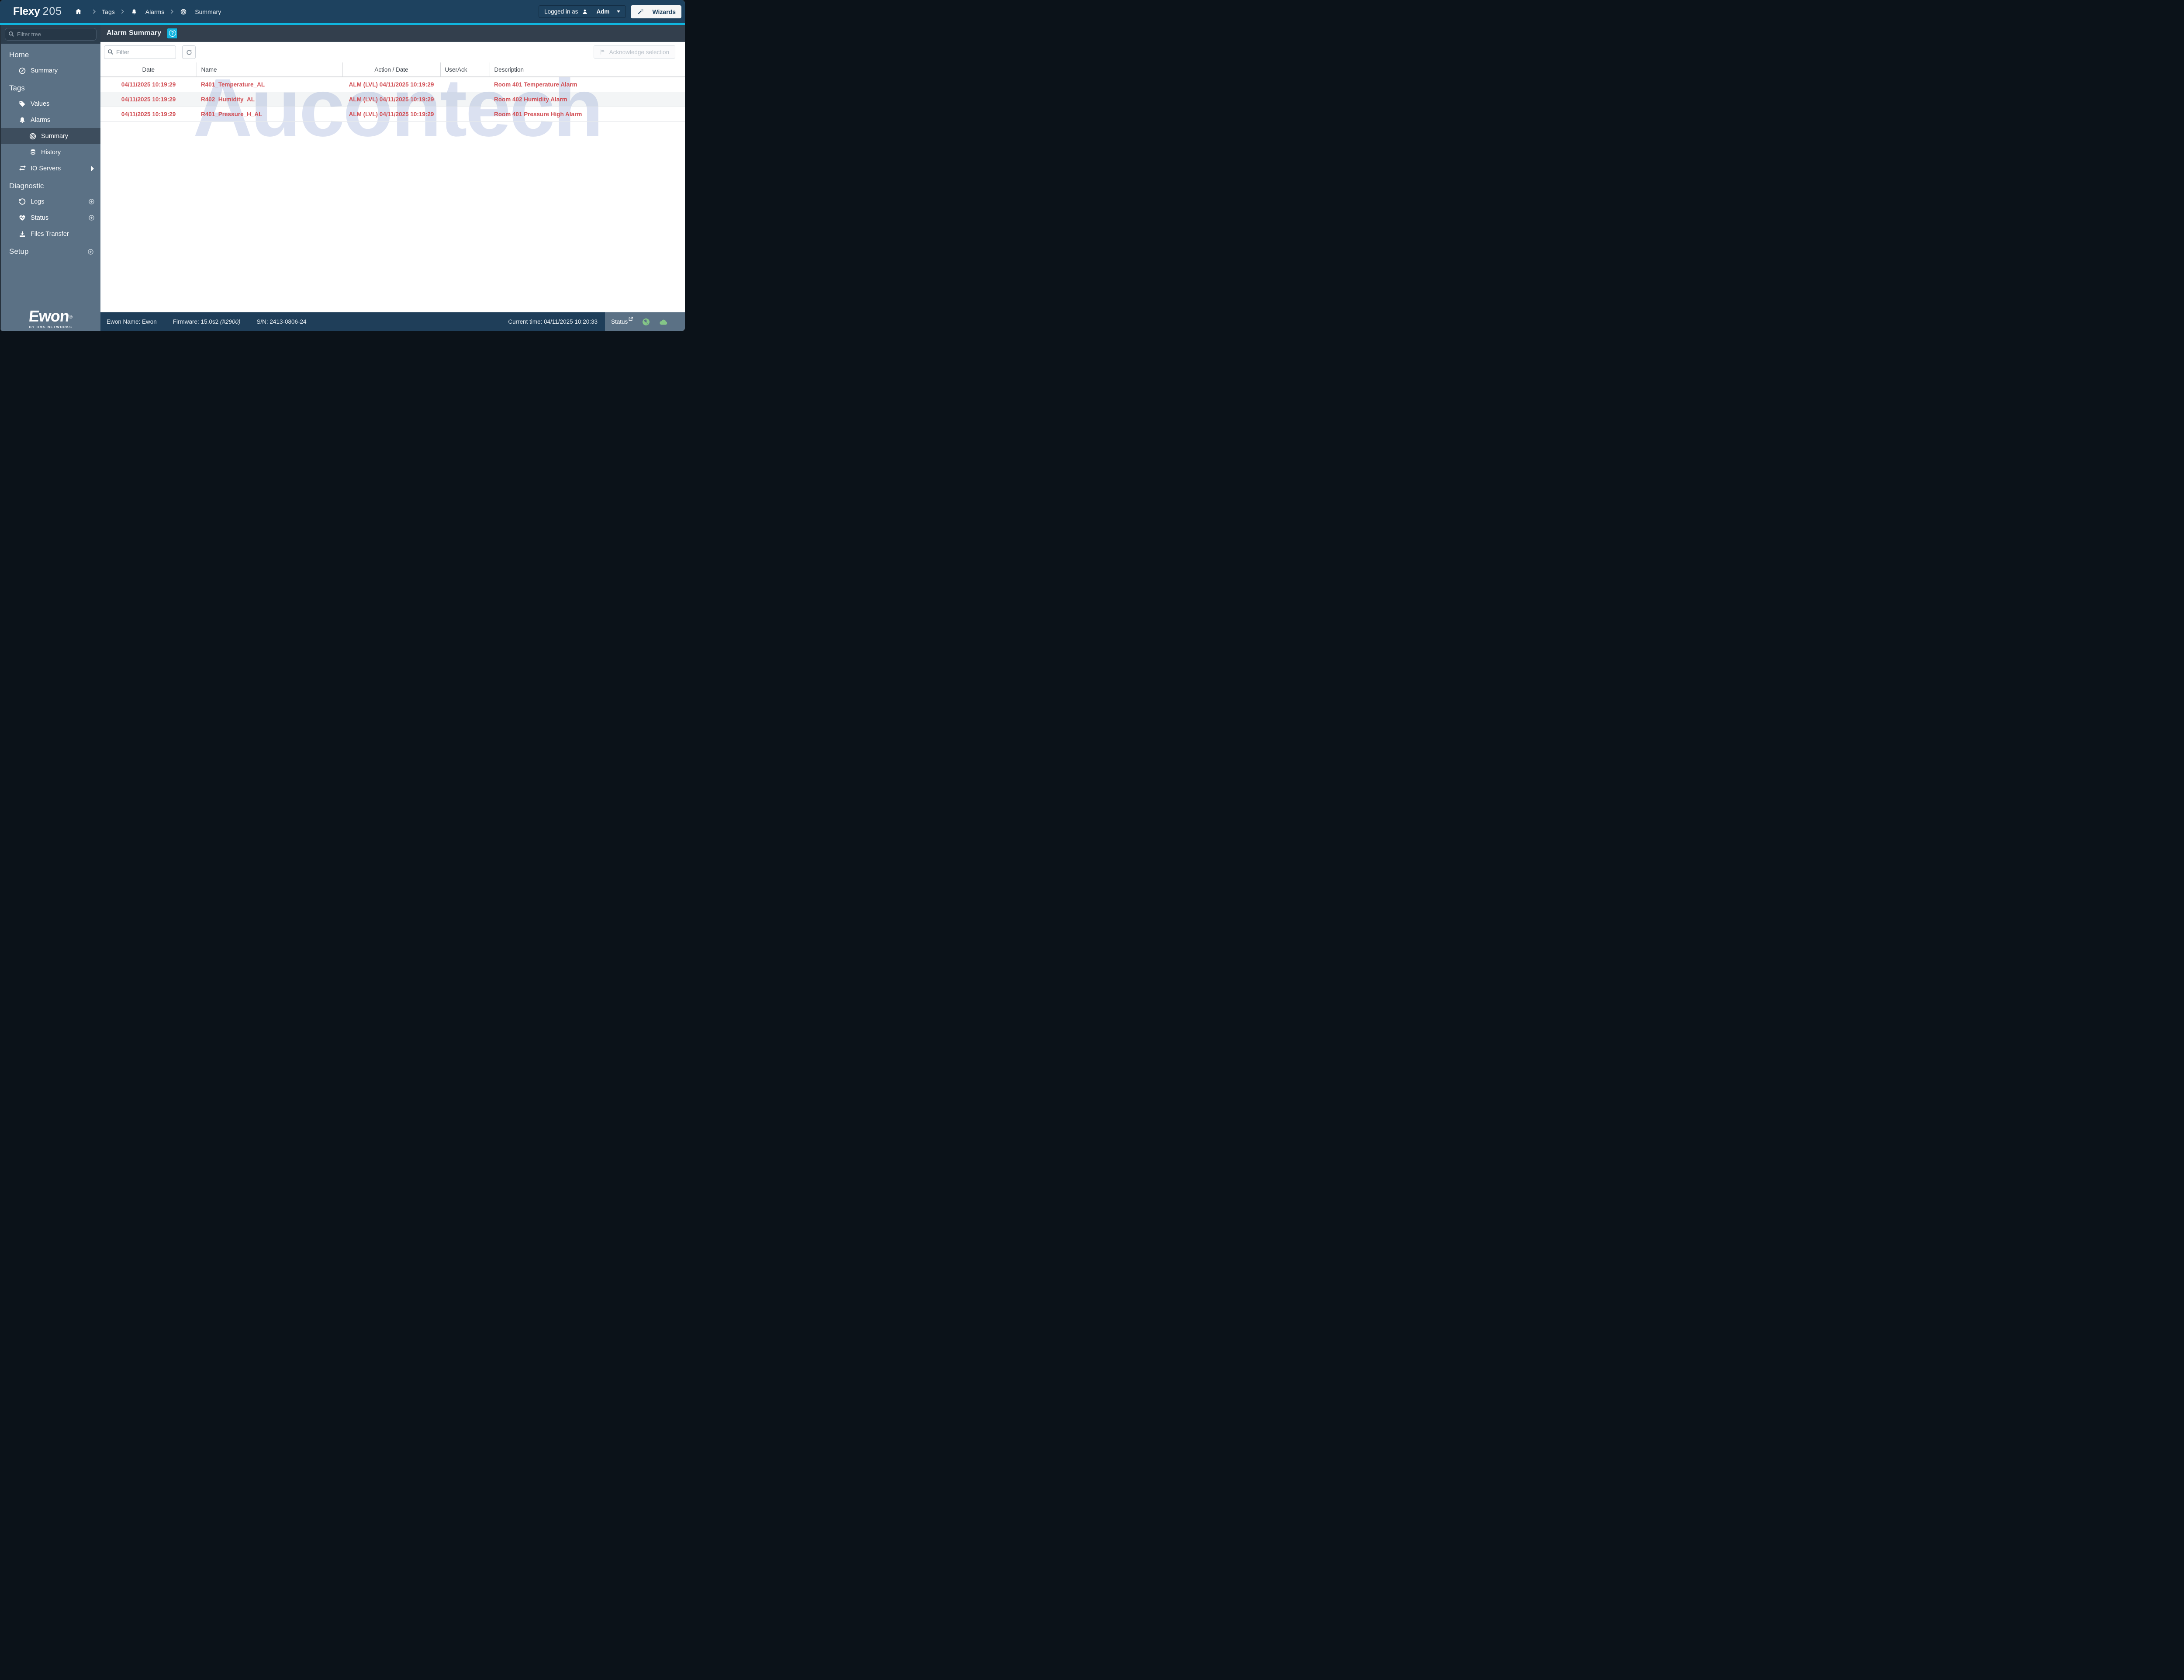 This screenshot has height=1680, width=2184. Describe the element at coordinates (392, 52) in the screenshot. I see `table-toolbar: Acknowledge selection` at that location.